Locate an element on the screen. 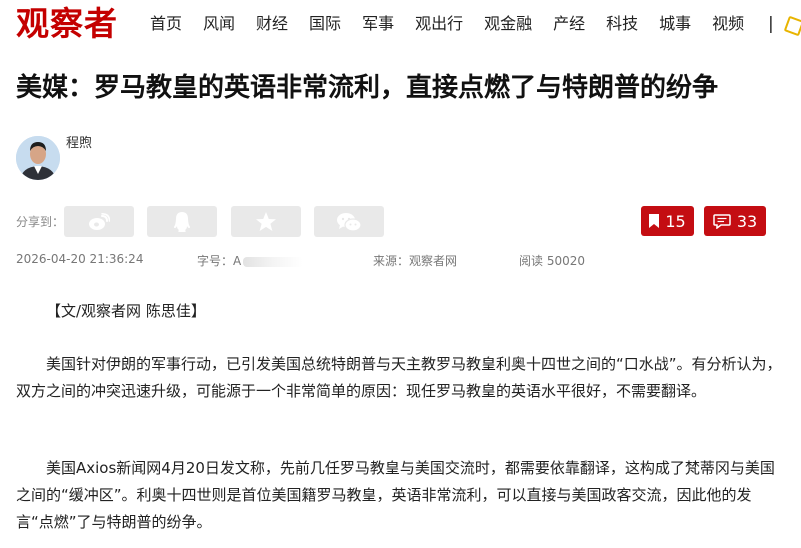 The image size is (801, 548). share-qq-button is located at coordinates (182, 221).